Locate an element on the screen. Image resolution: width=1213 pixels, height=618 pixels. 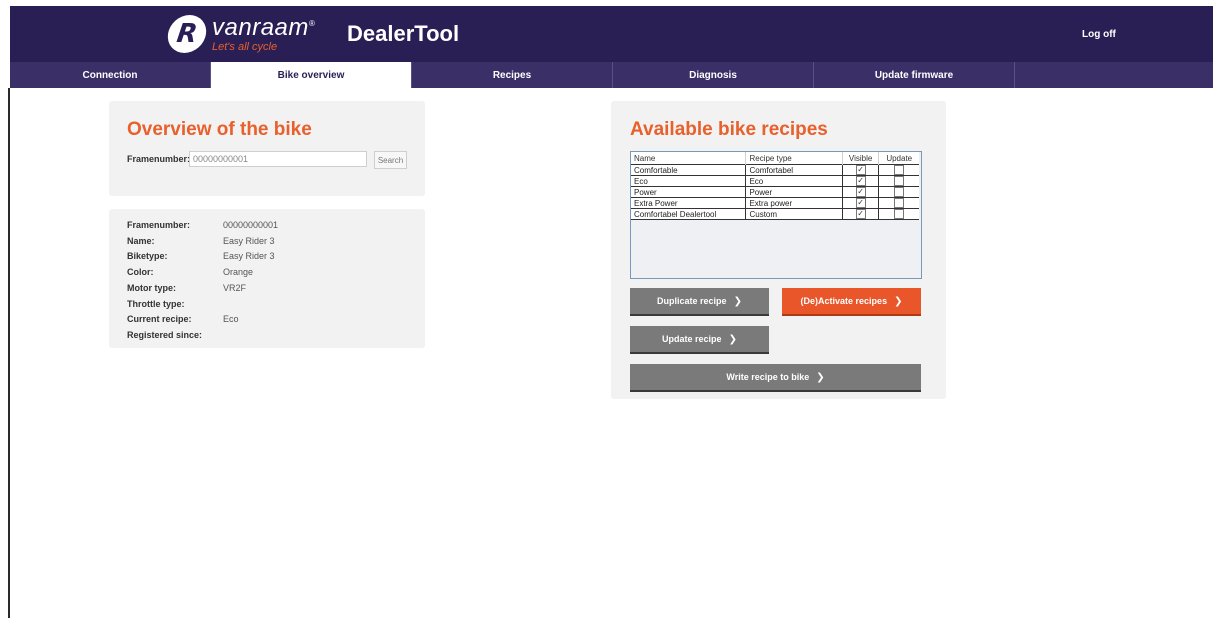
table-row: Comfortable Comfortabel ✓ is located at coordinates (775, 170).